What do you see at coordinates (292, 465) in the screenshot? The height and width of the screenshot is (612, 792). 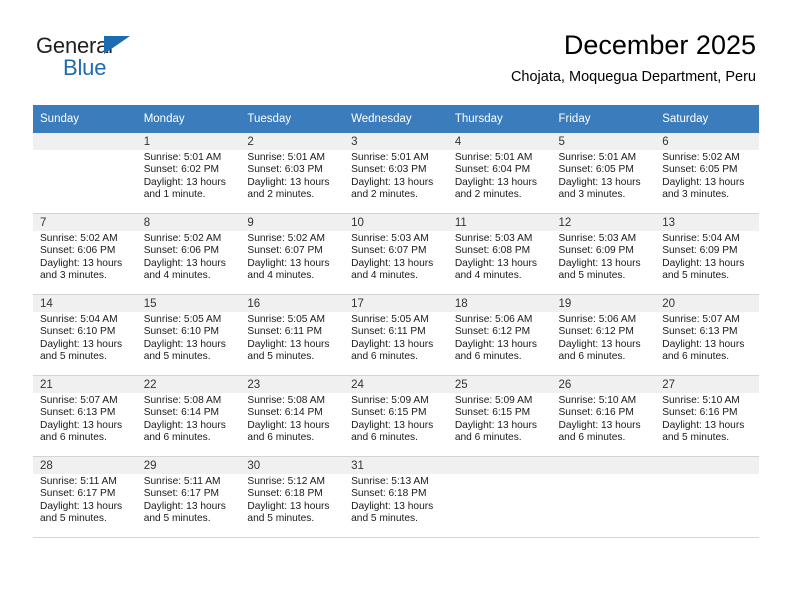 I see `day-number: 30` at bounding box center [292, 465].